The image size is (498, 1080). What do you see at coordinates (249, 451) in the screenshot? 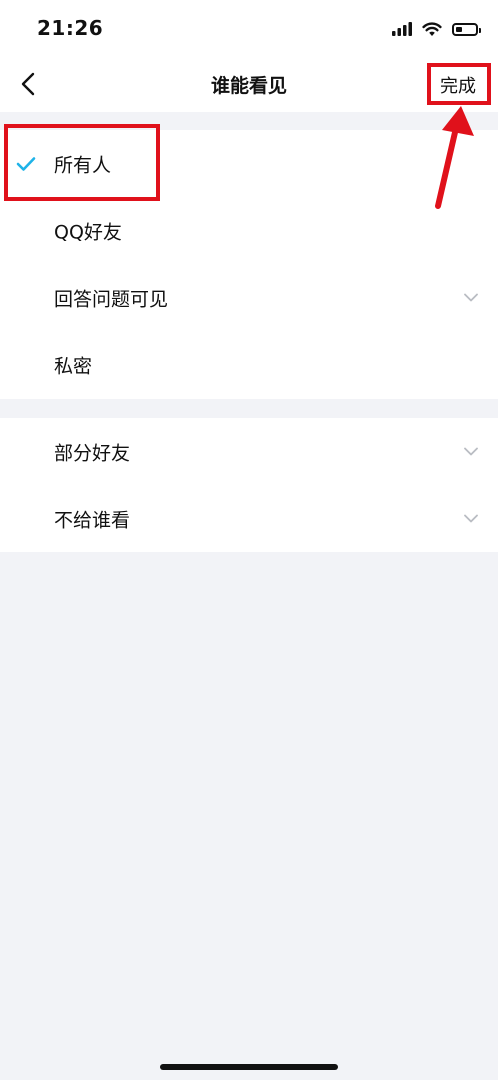
I see `option-some-friends: 部分好友` at bounding box center [249, 451].